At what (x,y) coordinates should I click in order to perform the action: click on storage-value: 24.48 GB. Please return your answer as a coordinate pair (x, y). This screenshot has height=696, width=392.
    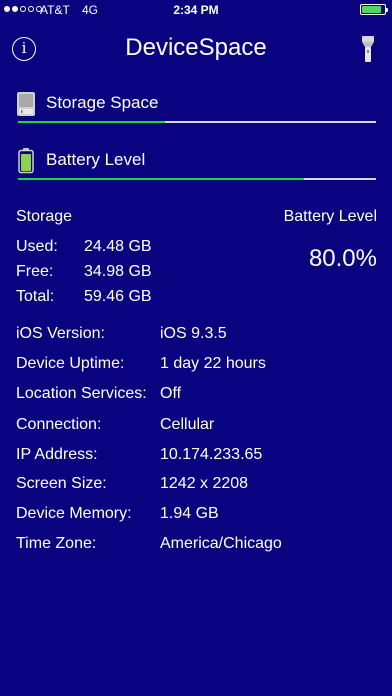
    Looking at the image, I should click on (118, 246).